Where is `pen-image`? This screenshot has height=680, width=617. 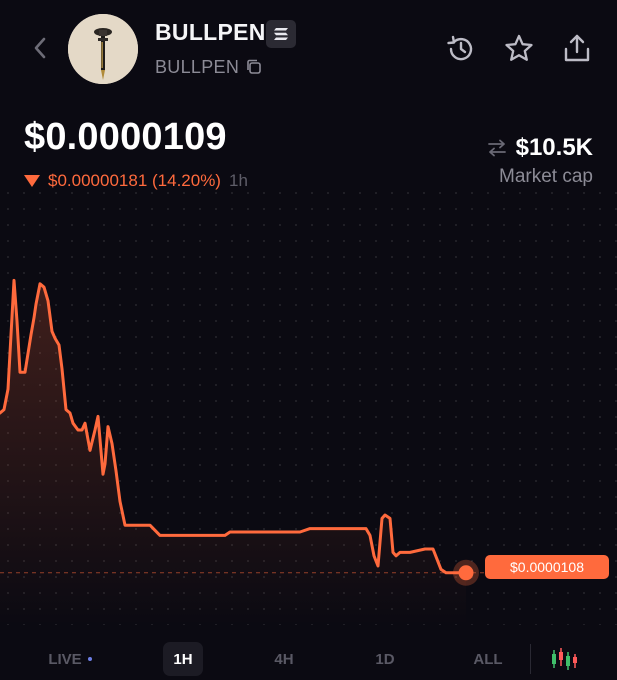 pen-image is located at coordinates (103, 49).